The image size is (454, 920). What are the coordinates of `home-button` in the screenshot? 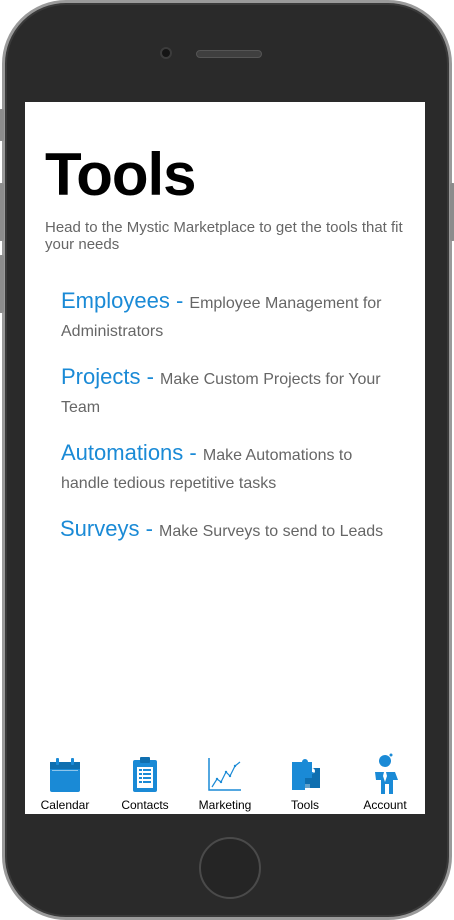 It's located at (230, 868).